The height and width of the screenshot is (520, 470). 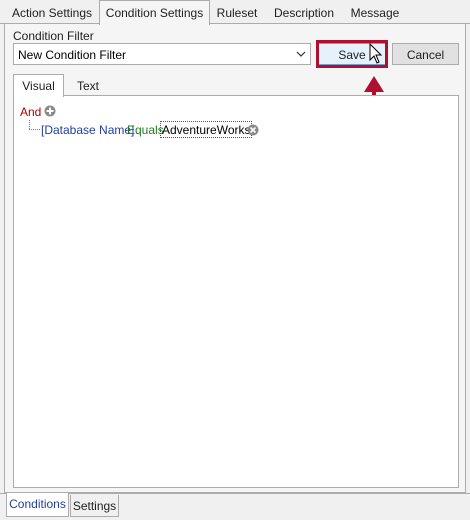 What do you see at coordinates (304, 13) in the screenshot?
I see `tab-description: Description` at bounding box center [304, 13].